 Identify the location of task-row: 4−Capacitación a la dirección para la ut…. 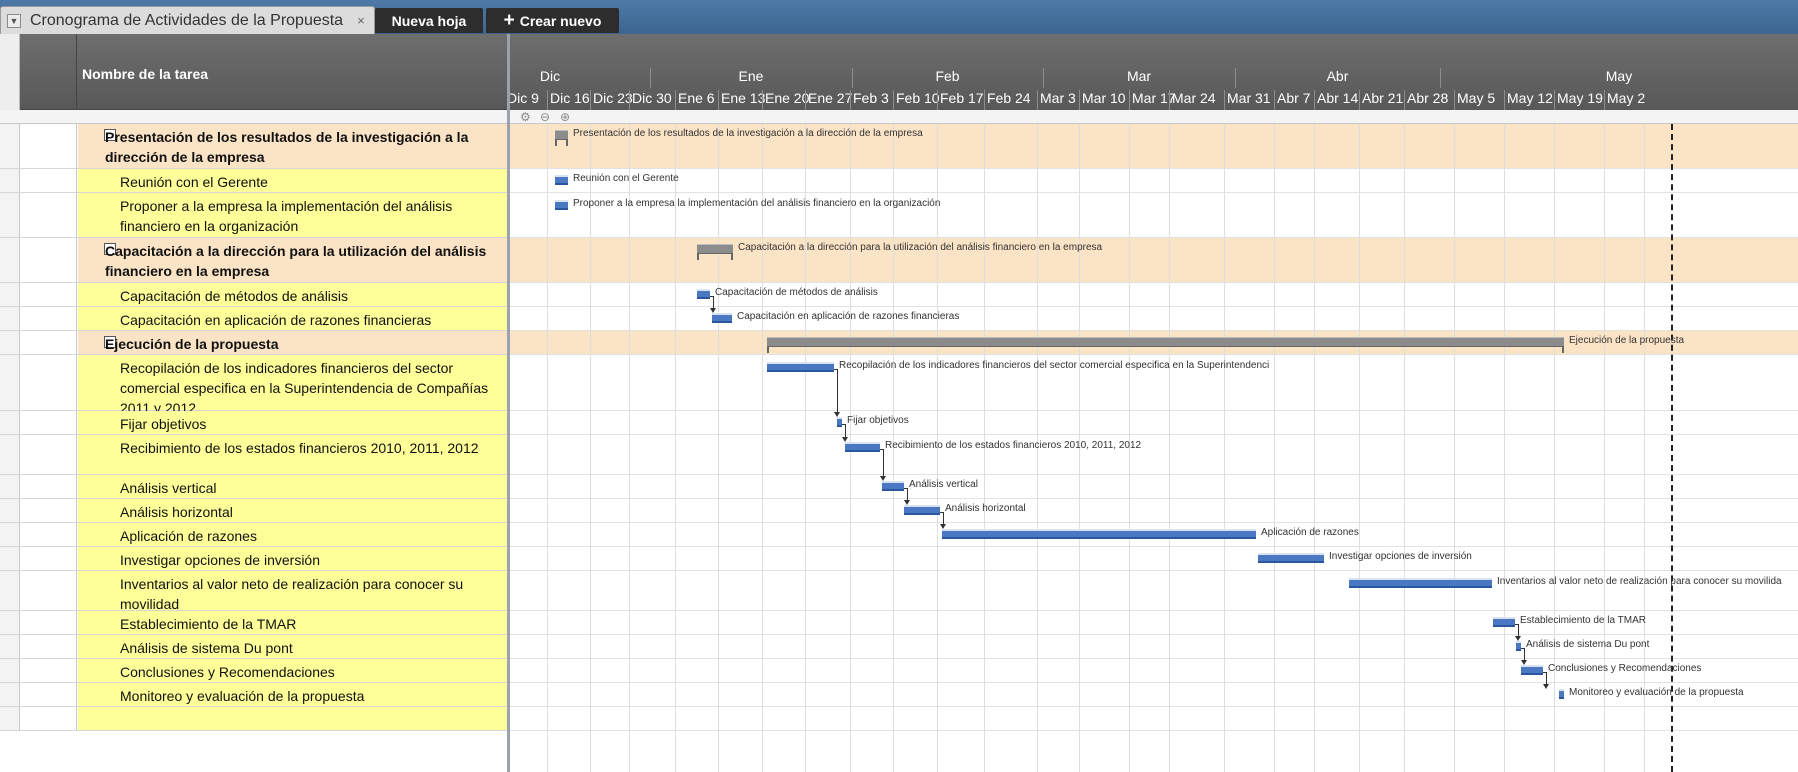
(253, 260).